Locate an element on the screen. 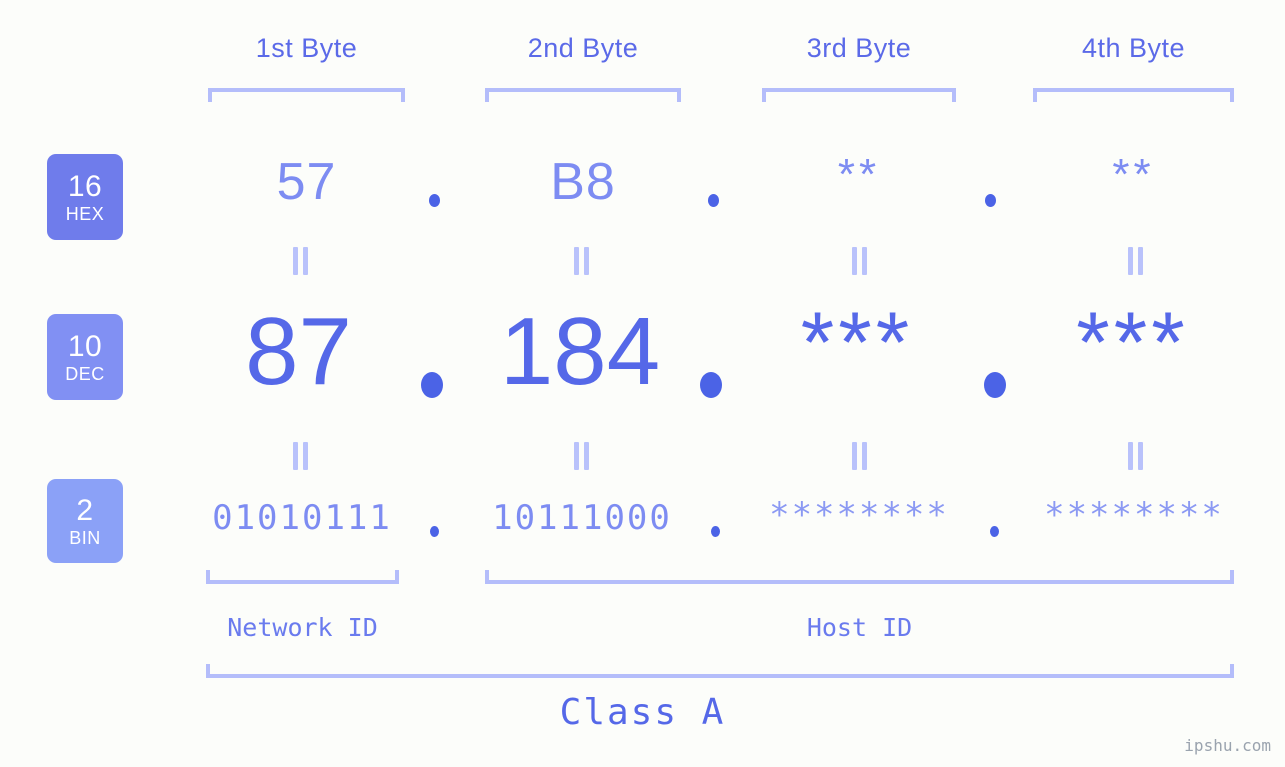  bin-byte-3: ******** is located at coordinates (859, 515).